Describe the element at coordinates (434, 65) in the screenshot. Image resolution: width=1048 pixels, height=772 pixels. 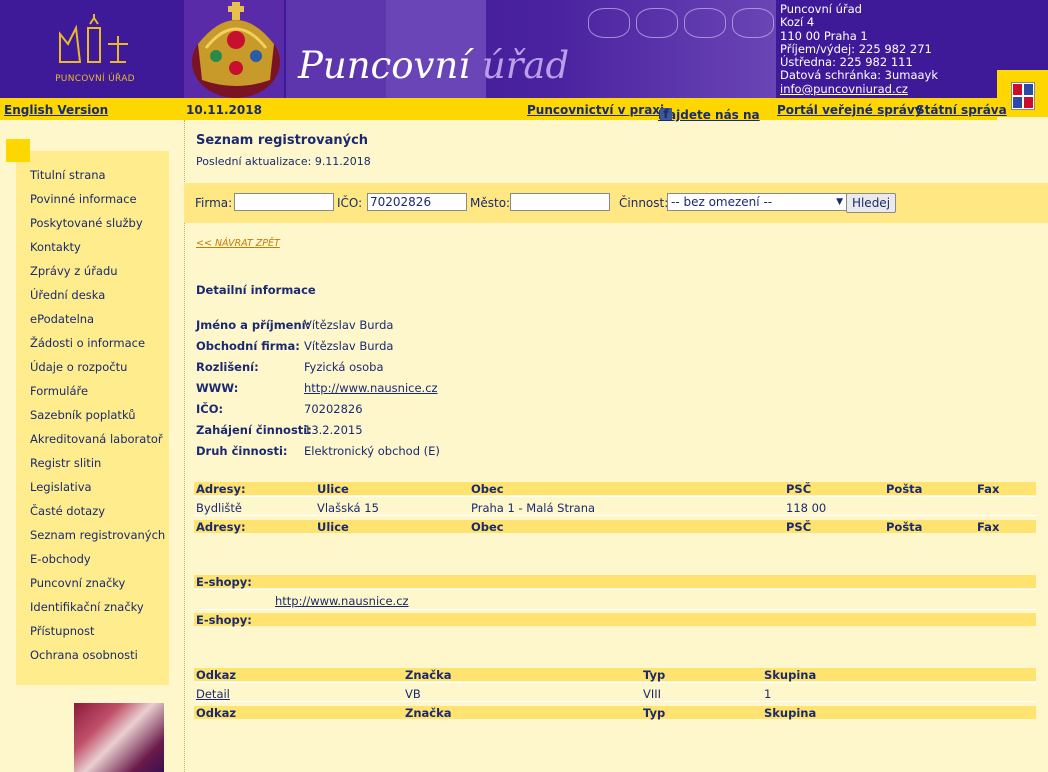
I see `site-title: Puncovní úřad` at that location.